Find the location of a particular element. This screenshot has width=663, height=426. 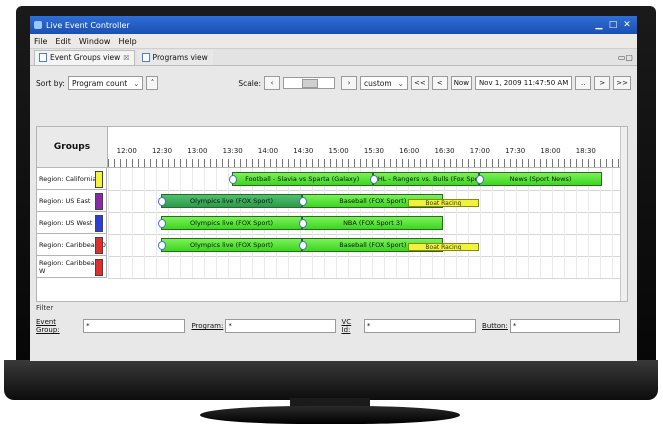

program-title: NHL - Rangers vs. Bulls (Fox Spo is located at coordinates (426, 179).